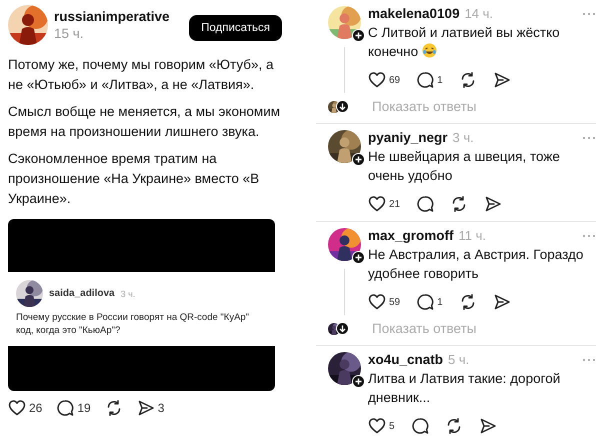 This screenshot has height=443, width=600. What do you see at coordinates (141, 75) in the screenshot?
I see `post-paragraph: Потому же, почему мы говорим «Ютуб», а не «Ютьюб» и «Литва», а не «Латвия».` at bounding box center [141, 75].